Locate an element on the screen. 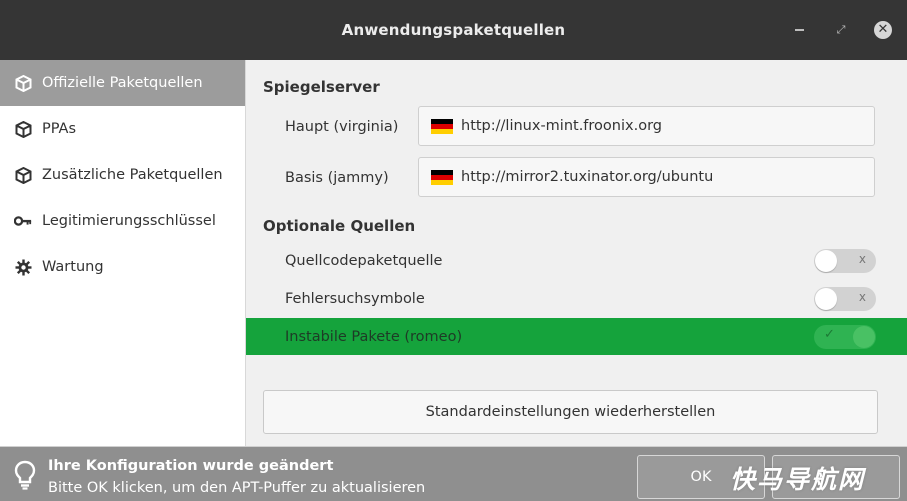 Image resolution: width=907 pixels, height=501 pixels. sidebar-item-authentication-keys: Legitimierungsschlüssel is located at coordinates (122, 221).